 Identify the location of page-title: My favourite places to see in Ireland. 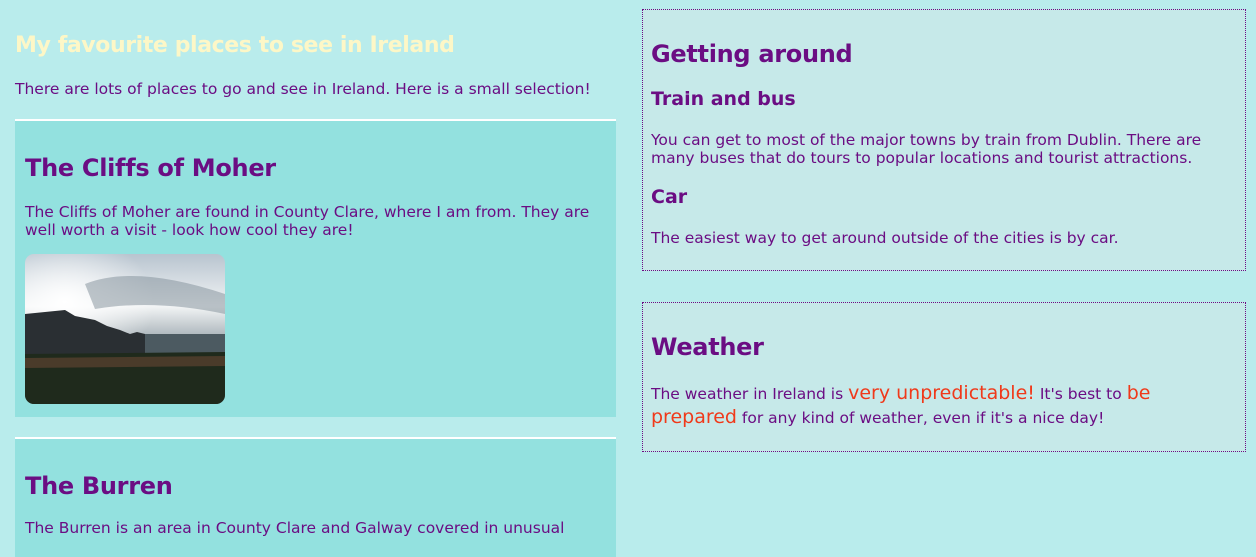
(235, 45).